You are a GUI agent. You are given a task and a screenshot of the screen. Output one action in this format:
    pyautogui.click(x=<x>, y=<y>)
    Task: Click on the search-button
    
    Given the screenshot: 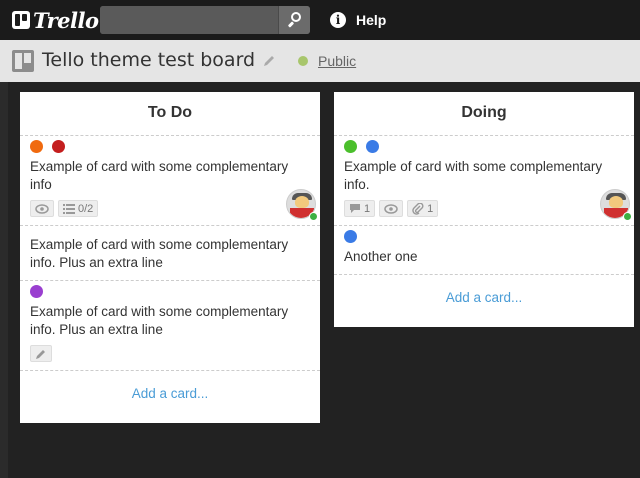 What is the action you would take?
    pyautogui.click(x=294, y=20)
    